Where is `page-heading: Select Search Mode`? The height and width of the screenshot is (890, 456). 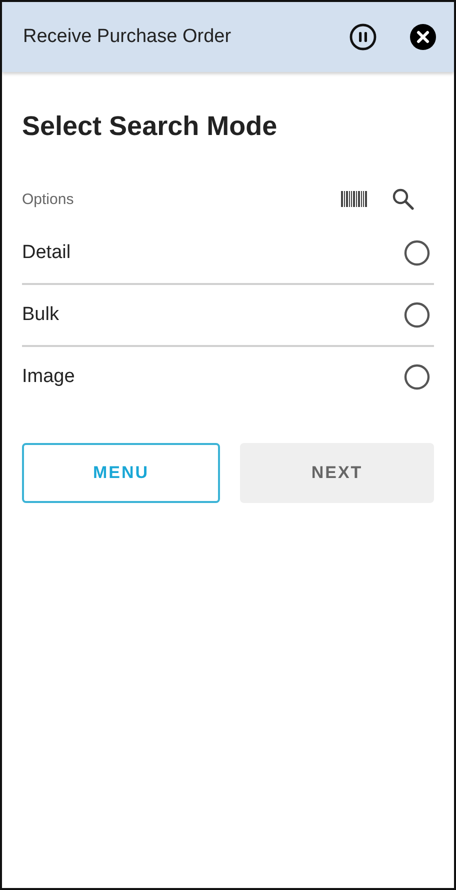
page-heading: Select Search Mode is located at coordinates (150, 126).